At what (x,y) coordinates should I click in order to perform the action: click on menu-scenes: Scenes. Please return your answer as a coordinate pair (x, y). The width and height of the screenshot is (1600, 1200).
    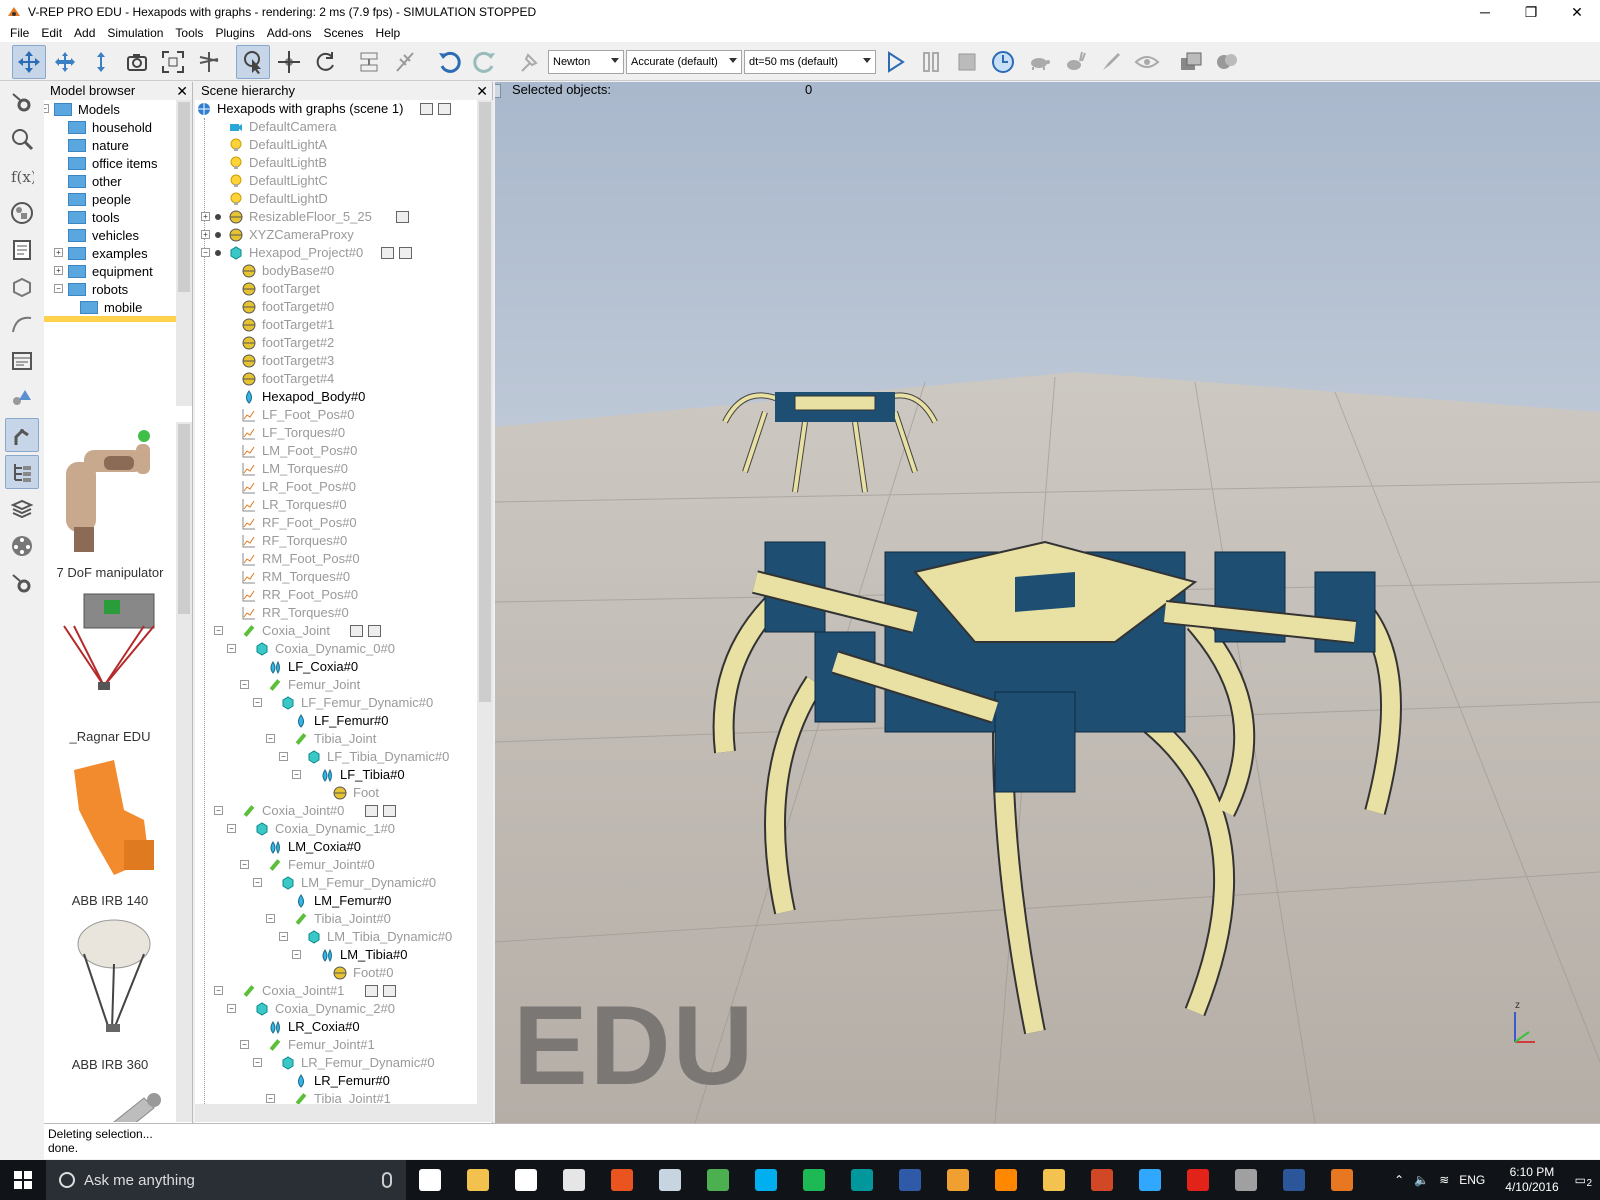
    Looking at the image, I should click on (344, 33).